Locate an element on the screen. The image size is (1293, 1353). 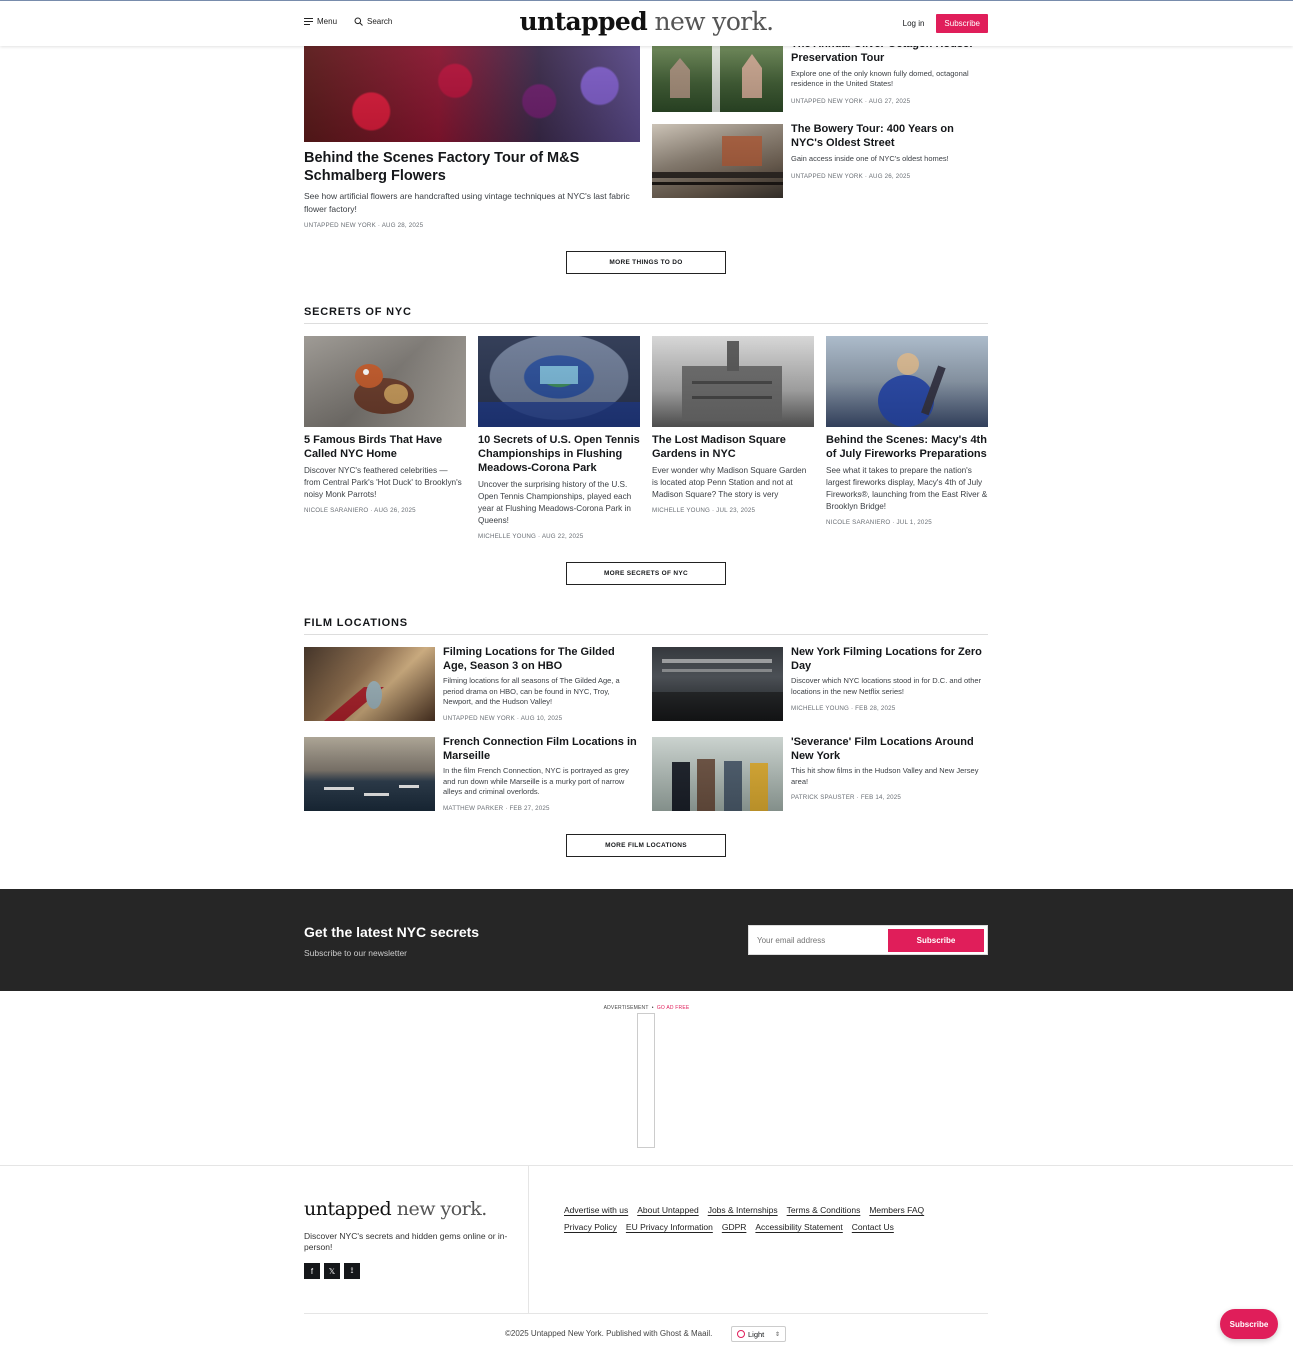
elevated-train-illustration is located at coordinates (717, 160).